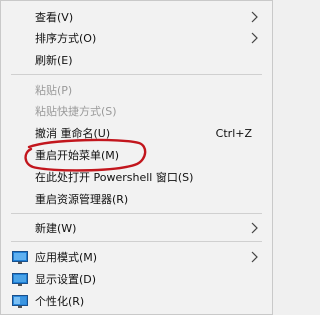 This screenshot has width=320, height=315. Describe the element at coordinates (136, 199) in the screenshot. I see `menu-item-restart-explorer: 重启资源管理器(R)` at that location.